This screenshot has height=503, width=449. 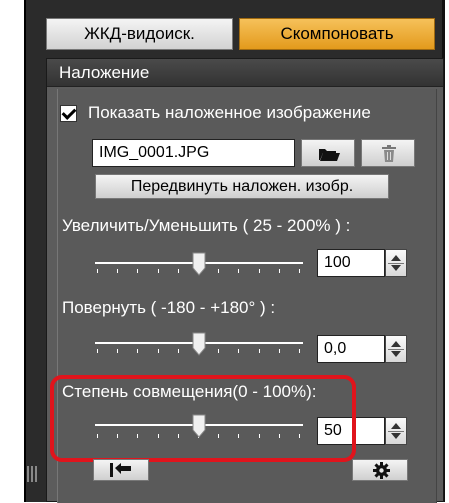 I want to click on overlay-filename-field: IMG_0001.JPG, so click(x=193, y=153).